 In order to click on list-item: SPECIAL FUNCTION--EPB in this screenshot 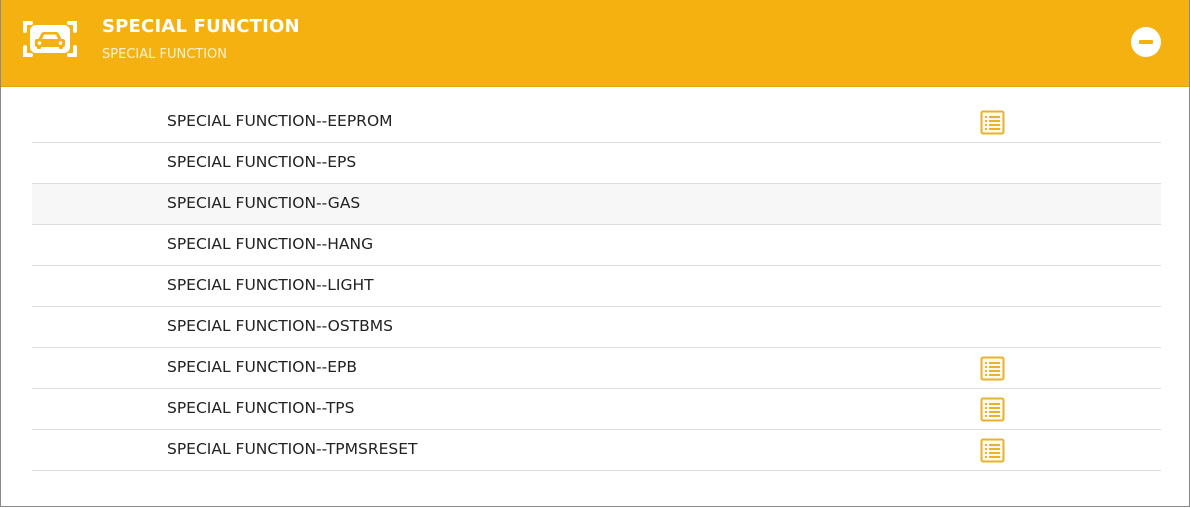, I will do `click(596, 368)`.